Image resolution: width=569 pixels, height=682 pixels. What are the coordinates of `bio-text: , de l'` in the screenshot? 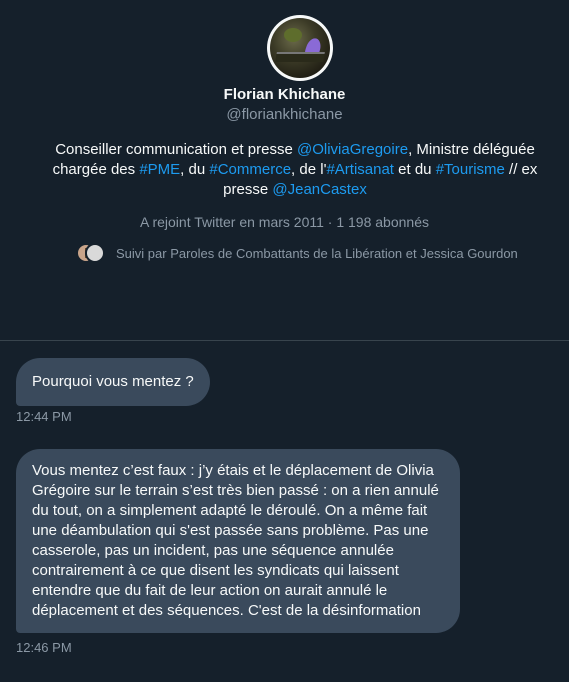 It's located at (309, 169).